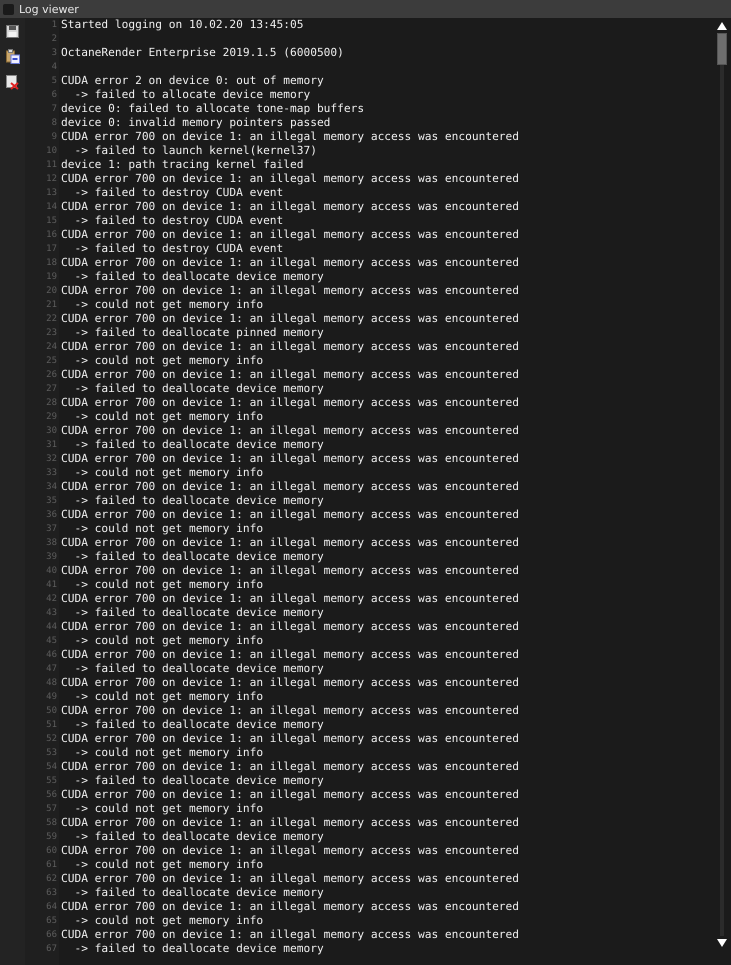 This screenshot has width=731, height=965. What do you see at coordinates (8, 9) in the screenshot?
I see `window-checkbox-icon` at bounding box center [8, 9].